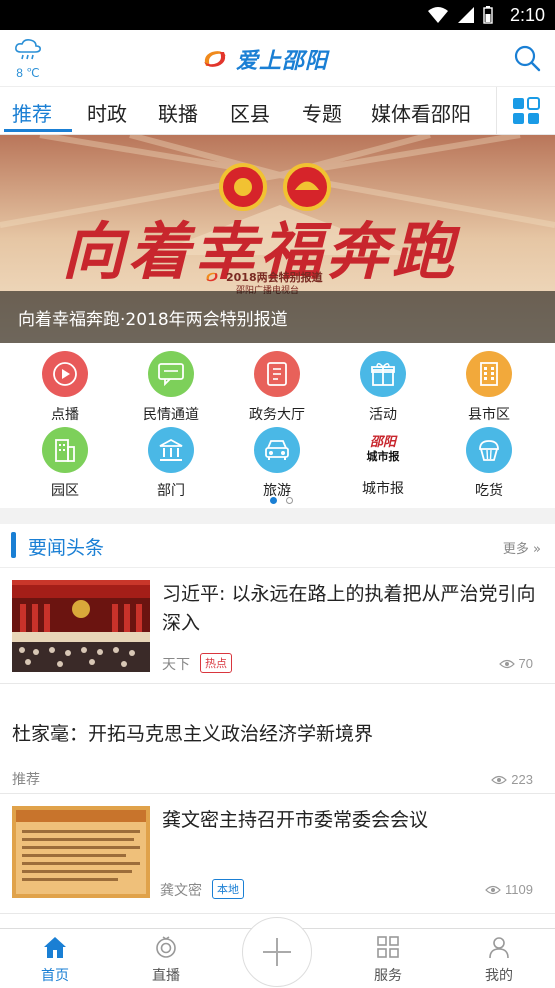 This screenshot has width=555, height=988. What do you see at coordinates (171, 450) in the screenshot?
I see `bank-icon` at bounding box center [171, 450].